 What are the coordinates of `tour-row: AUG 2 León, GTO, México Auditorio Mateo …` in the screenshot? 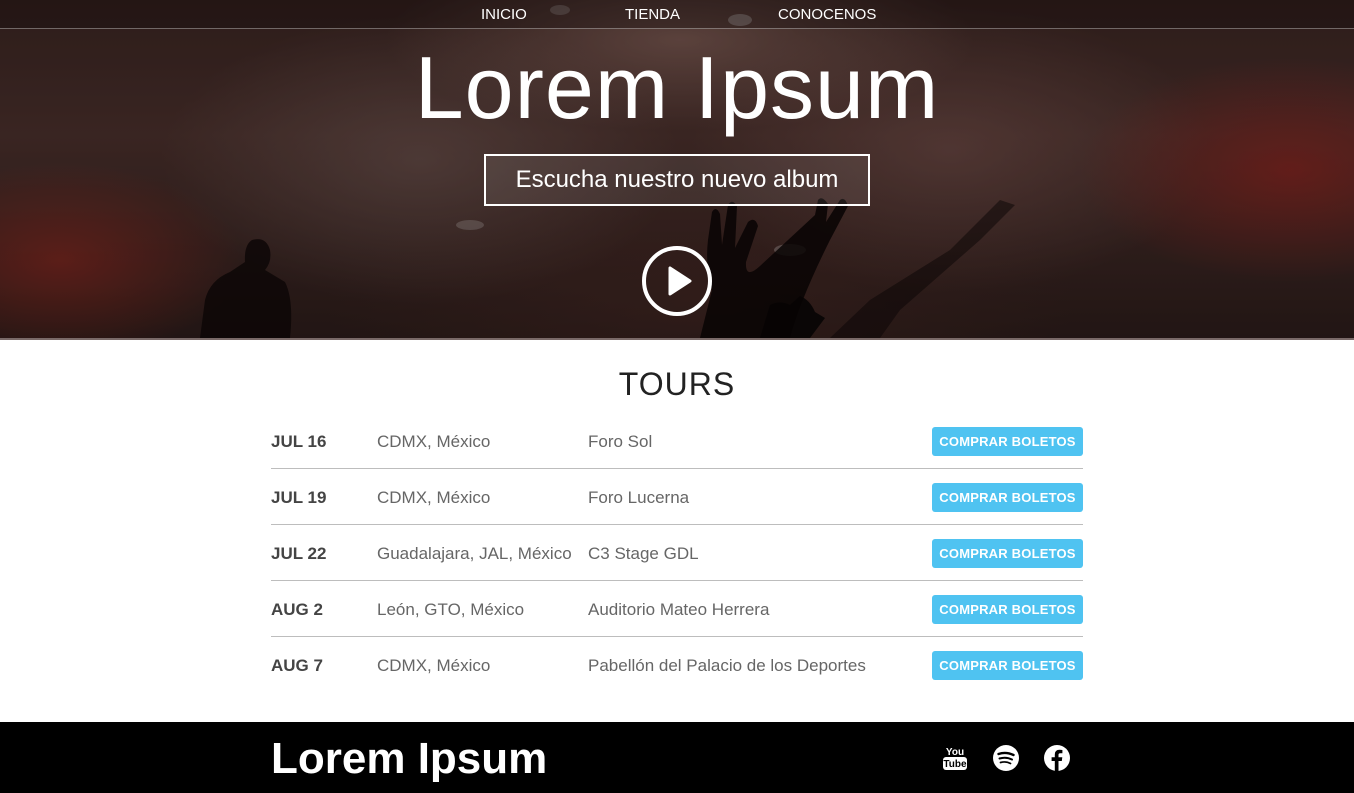 It's located at (677, 609).